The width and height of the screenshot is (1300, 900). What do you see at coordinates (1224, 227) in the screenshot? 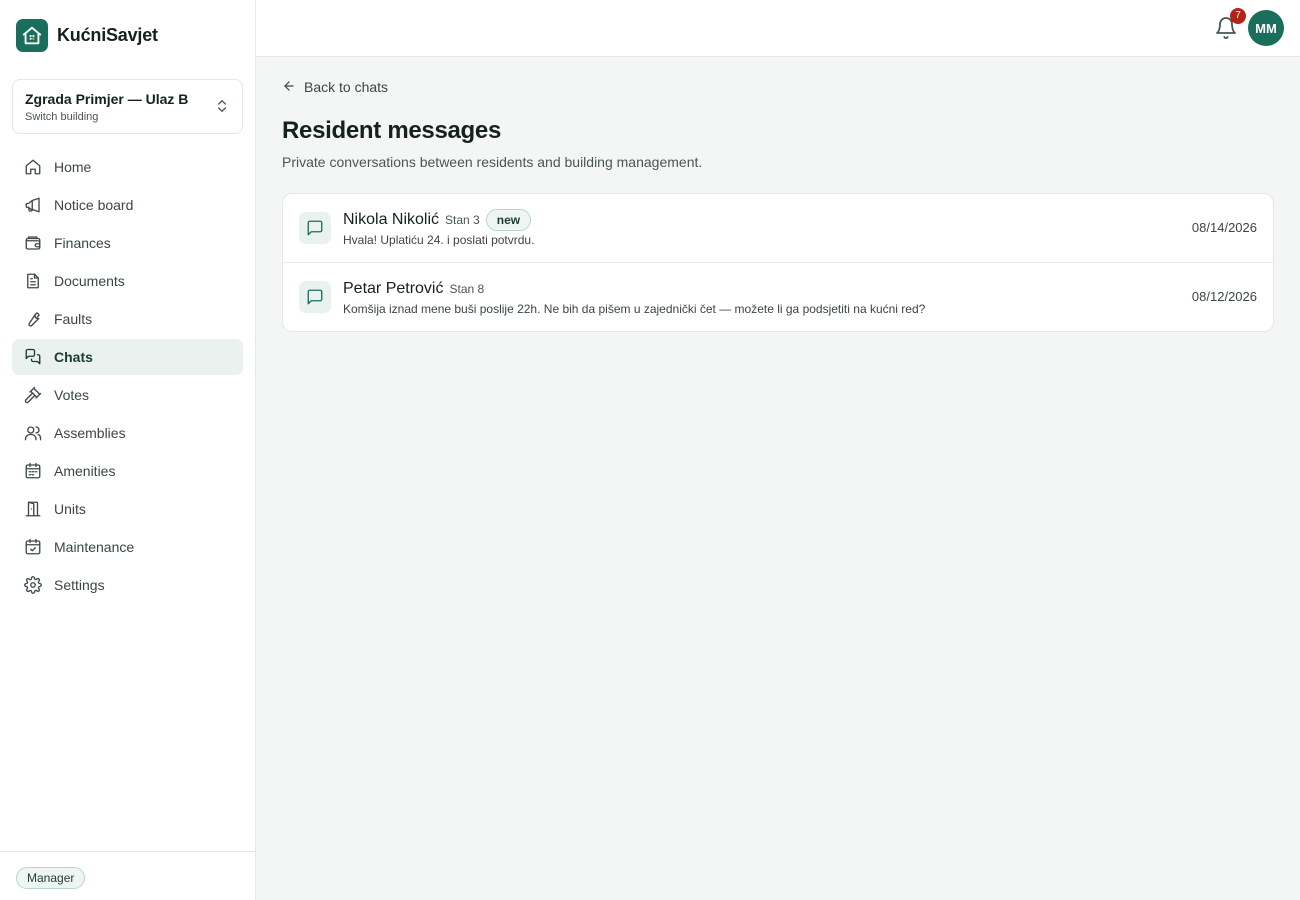
I see `message-date: 08/14/2026` at bounding box center [1224, 227].